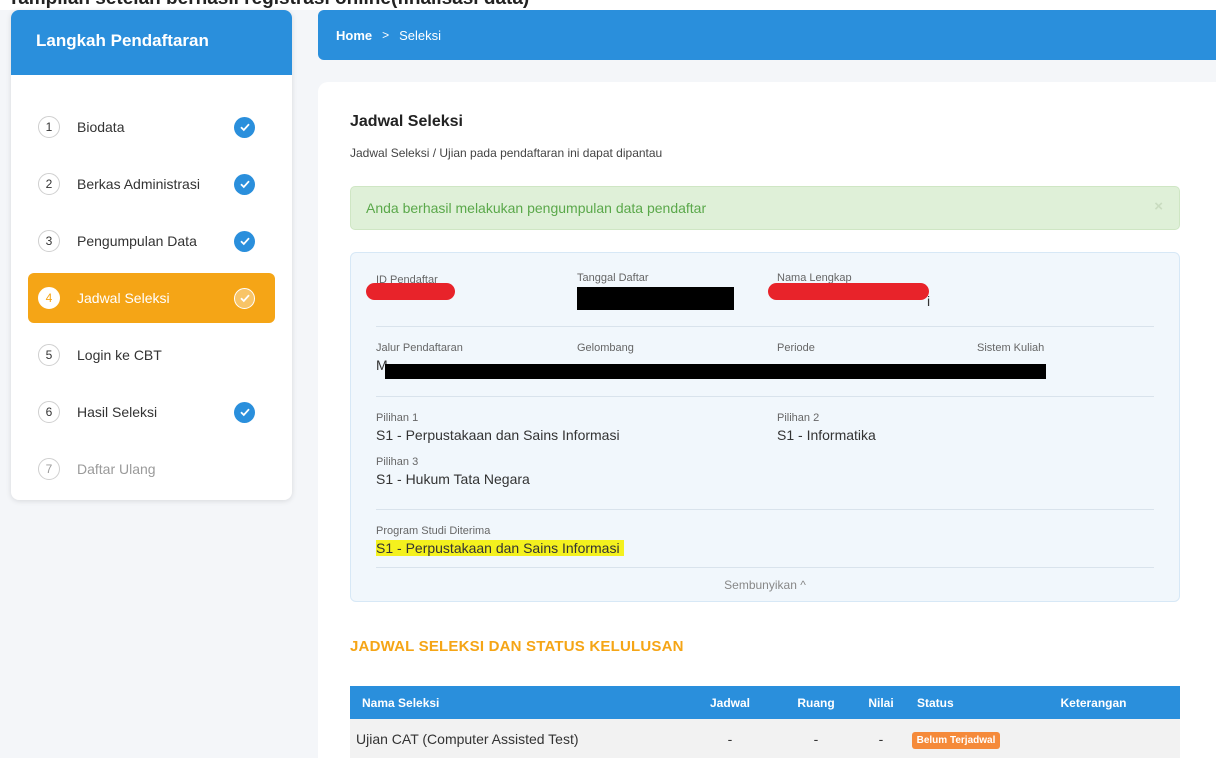 The width and height of the screenshot is (1216, 758). I want to click on tanggal-daftar-field: Tanggal Daftar, so click(613, 278).